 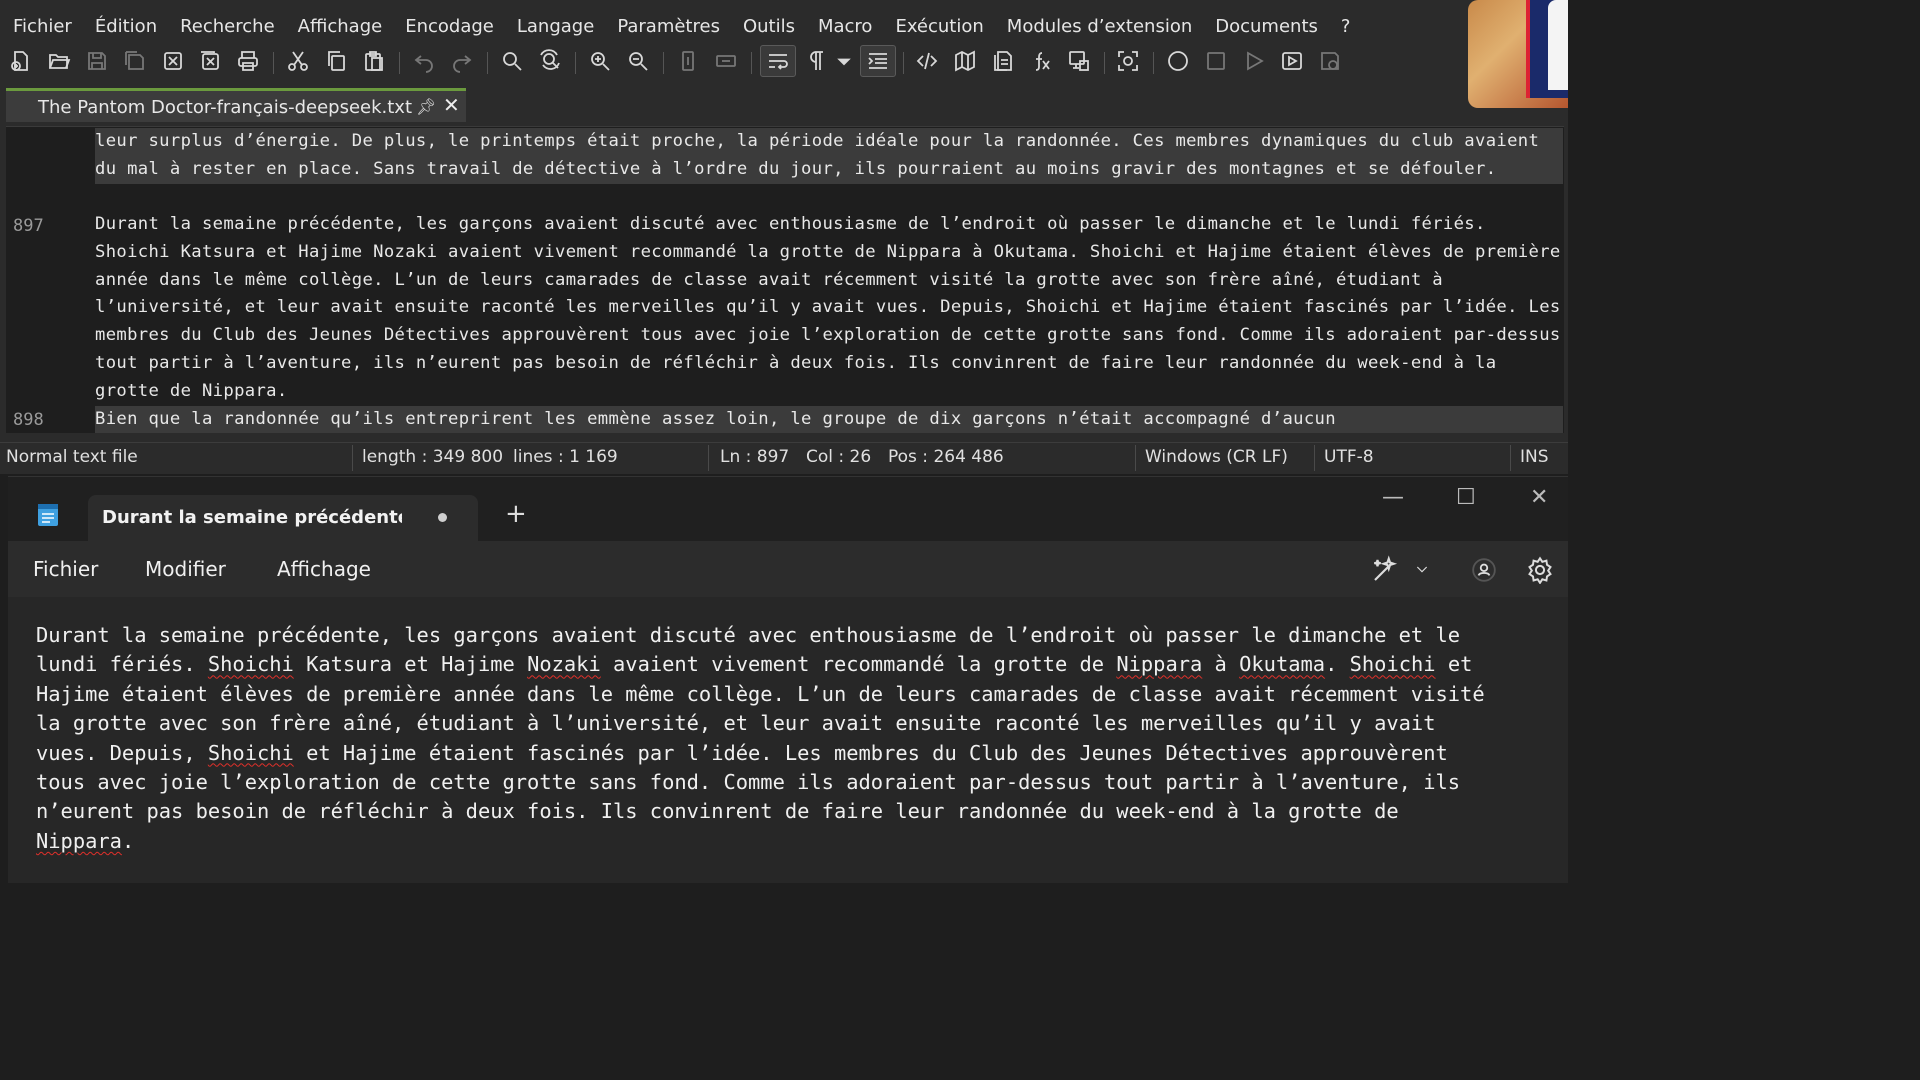 I want to click on zoom-out-icon, so click(x=638, y=61).